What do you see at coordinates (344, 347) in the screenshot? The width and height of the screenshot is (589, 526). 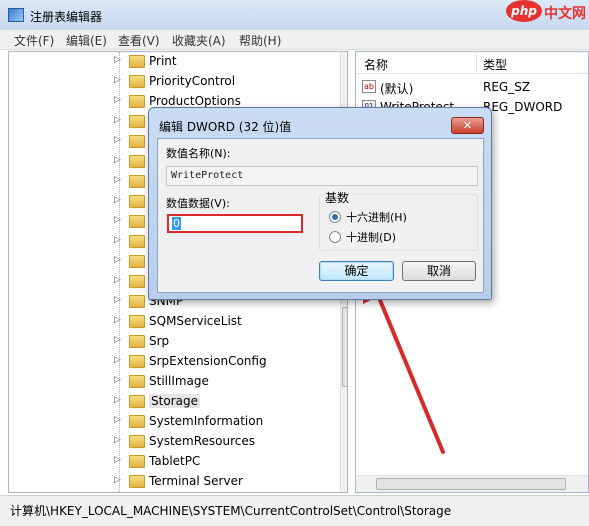 I see `tree-scroll-thumb` at bounding box center [344, 347].